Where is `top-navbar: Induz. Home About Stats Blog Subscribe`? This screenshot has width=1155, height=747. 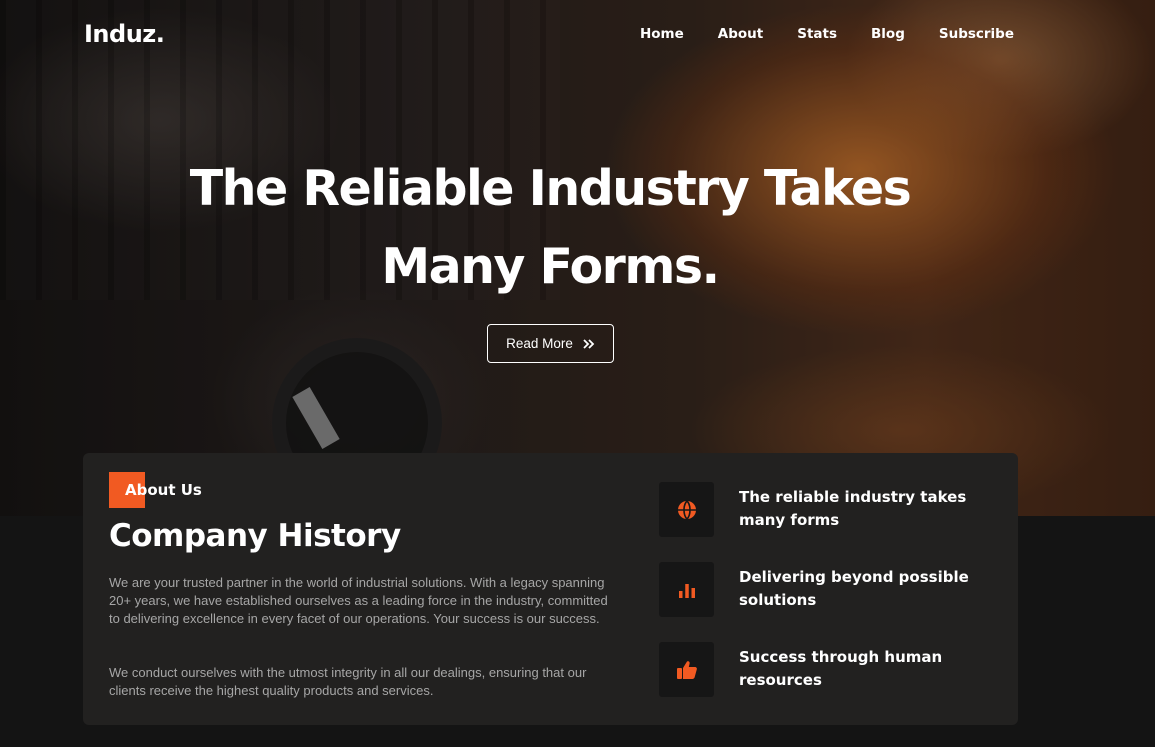
top-navbar: Induz. Home About Stats Blog Subscribe is located at coordinates (577, 35).